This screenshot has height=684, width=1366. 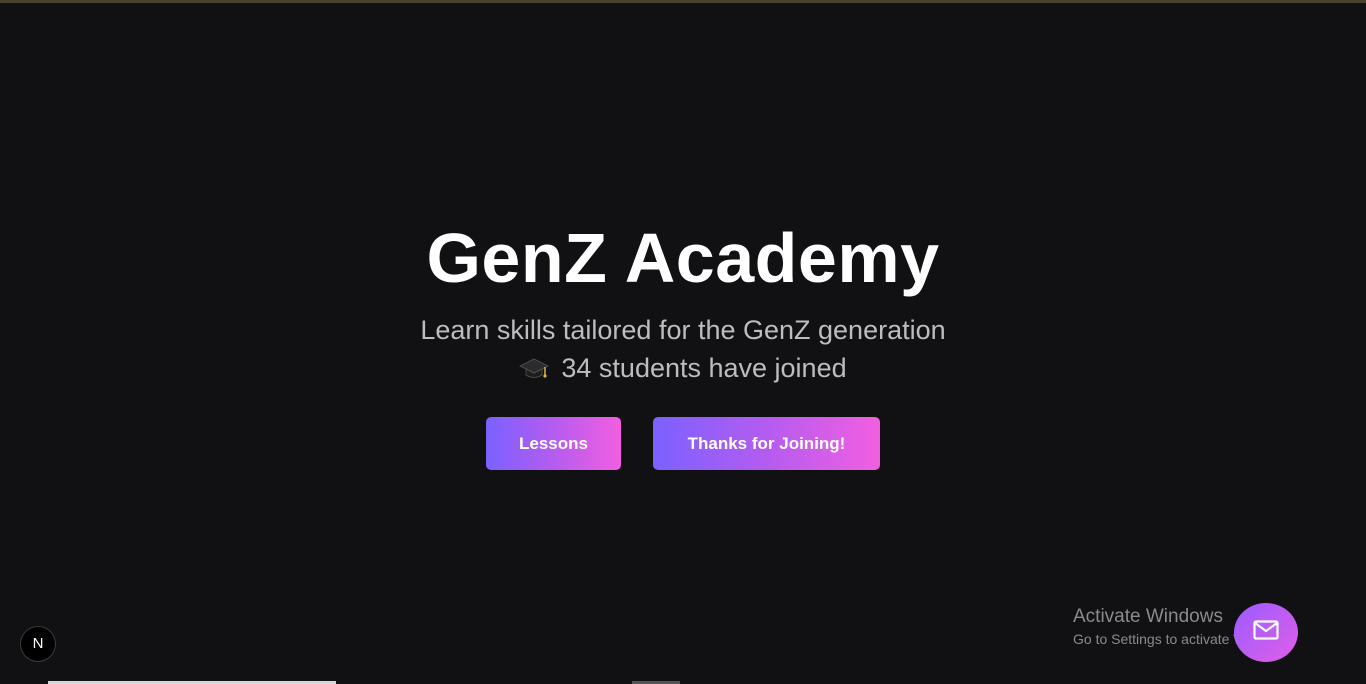 What do you see at coordinates (534, 372) in the screenshot?
I see `graduation-cap-icon` at bounding box center [534, 372].